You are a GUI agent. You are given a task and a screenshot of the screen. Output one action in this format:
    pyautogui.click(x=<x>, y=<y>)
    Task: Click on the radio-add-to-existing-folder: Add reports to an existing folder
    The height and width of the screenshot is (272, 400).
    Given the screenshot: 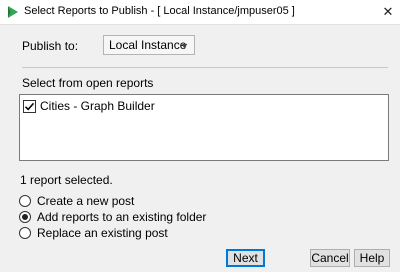 What is the action you would take?
    pyautogui.click(x=112, y=217)
    